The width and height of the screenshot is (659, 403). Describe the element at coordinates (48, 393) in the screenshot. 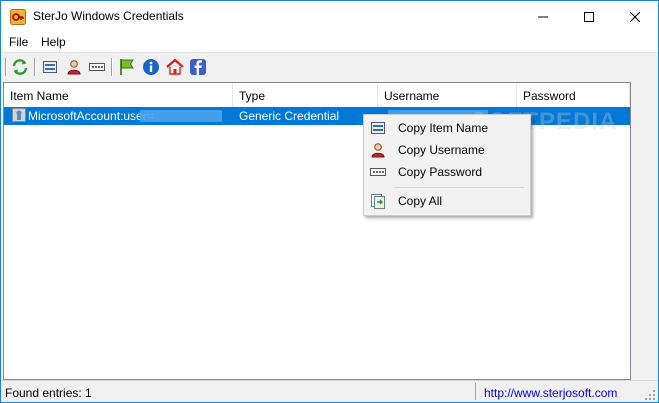

I see `found-entries-count: Found entries: 1` at that location.